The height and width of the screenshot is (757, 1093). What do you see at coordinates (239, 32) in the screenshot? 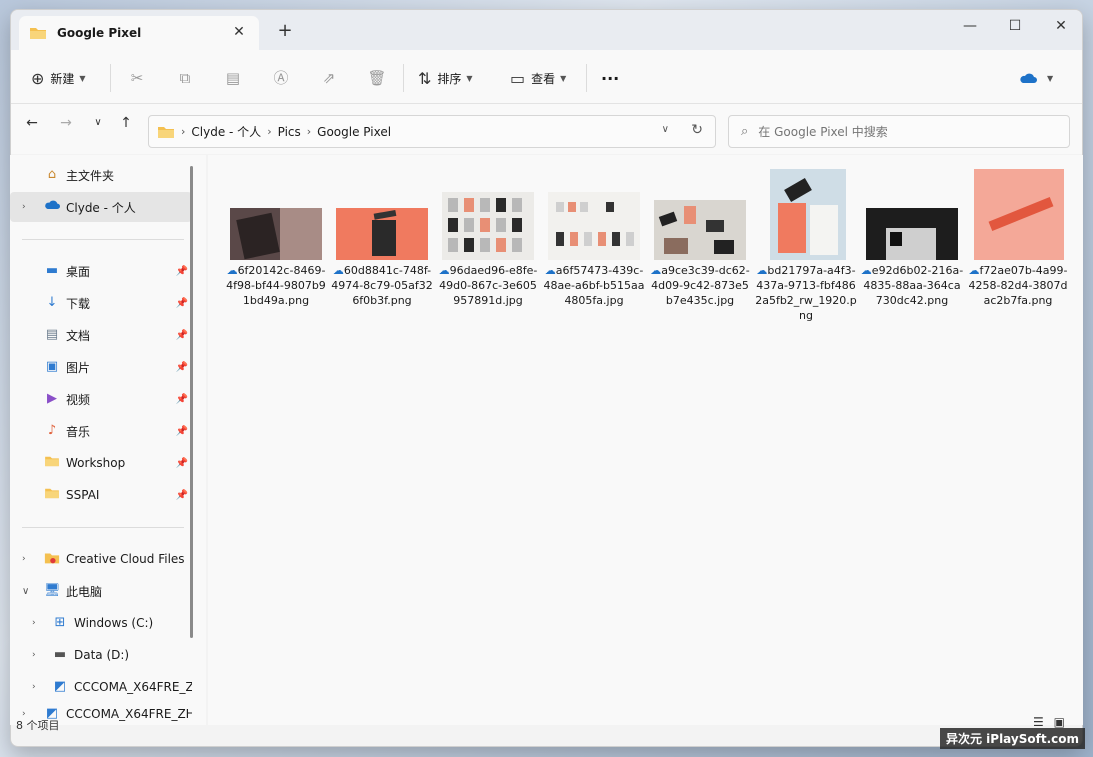
I see `tab-close-icon: ✕` at bounding box center [239, 32].